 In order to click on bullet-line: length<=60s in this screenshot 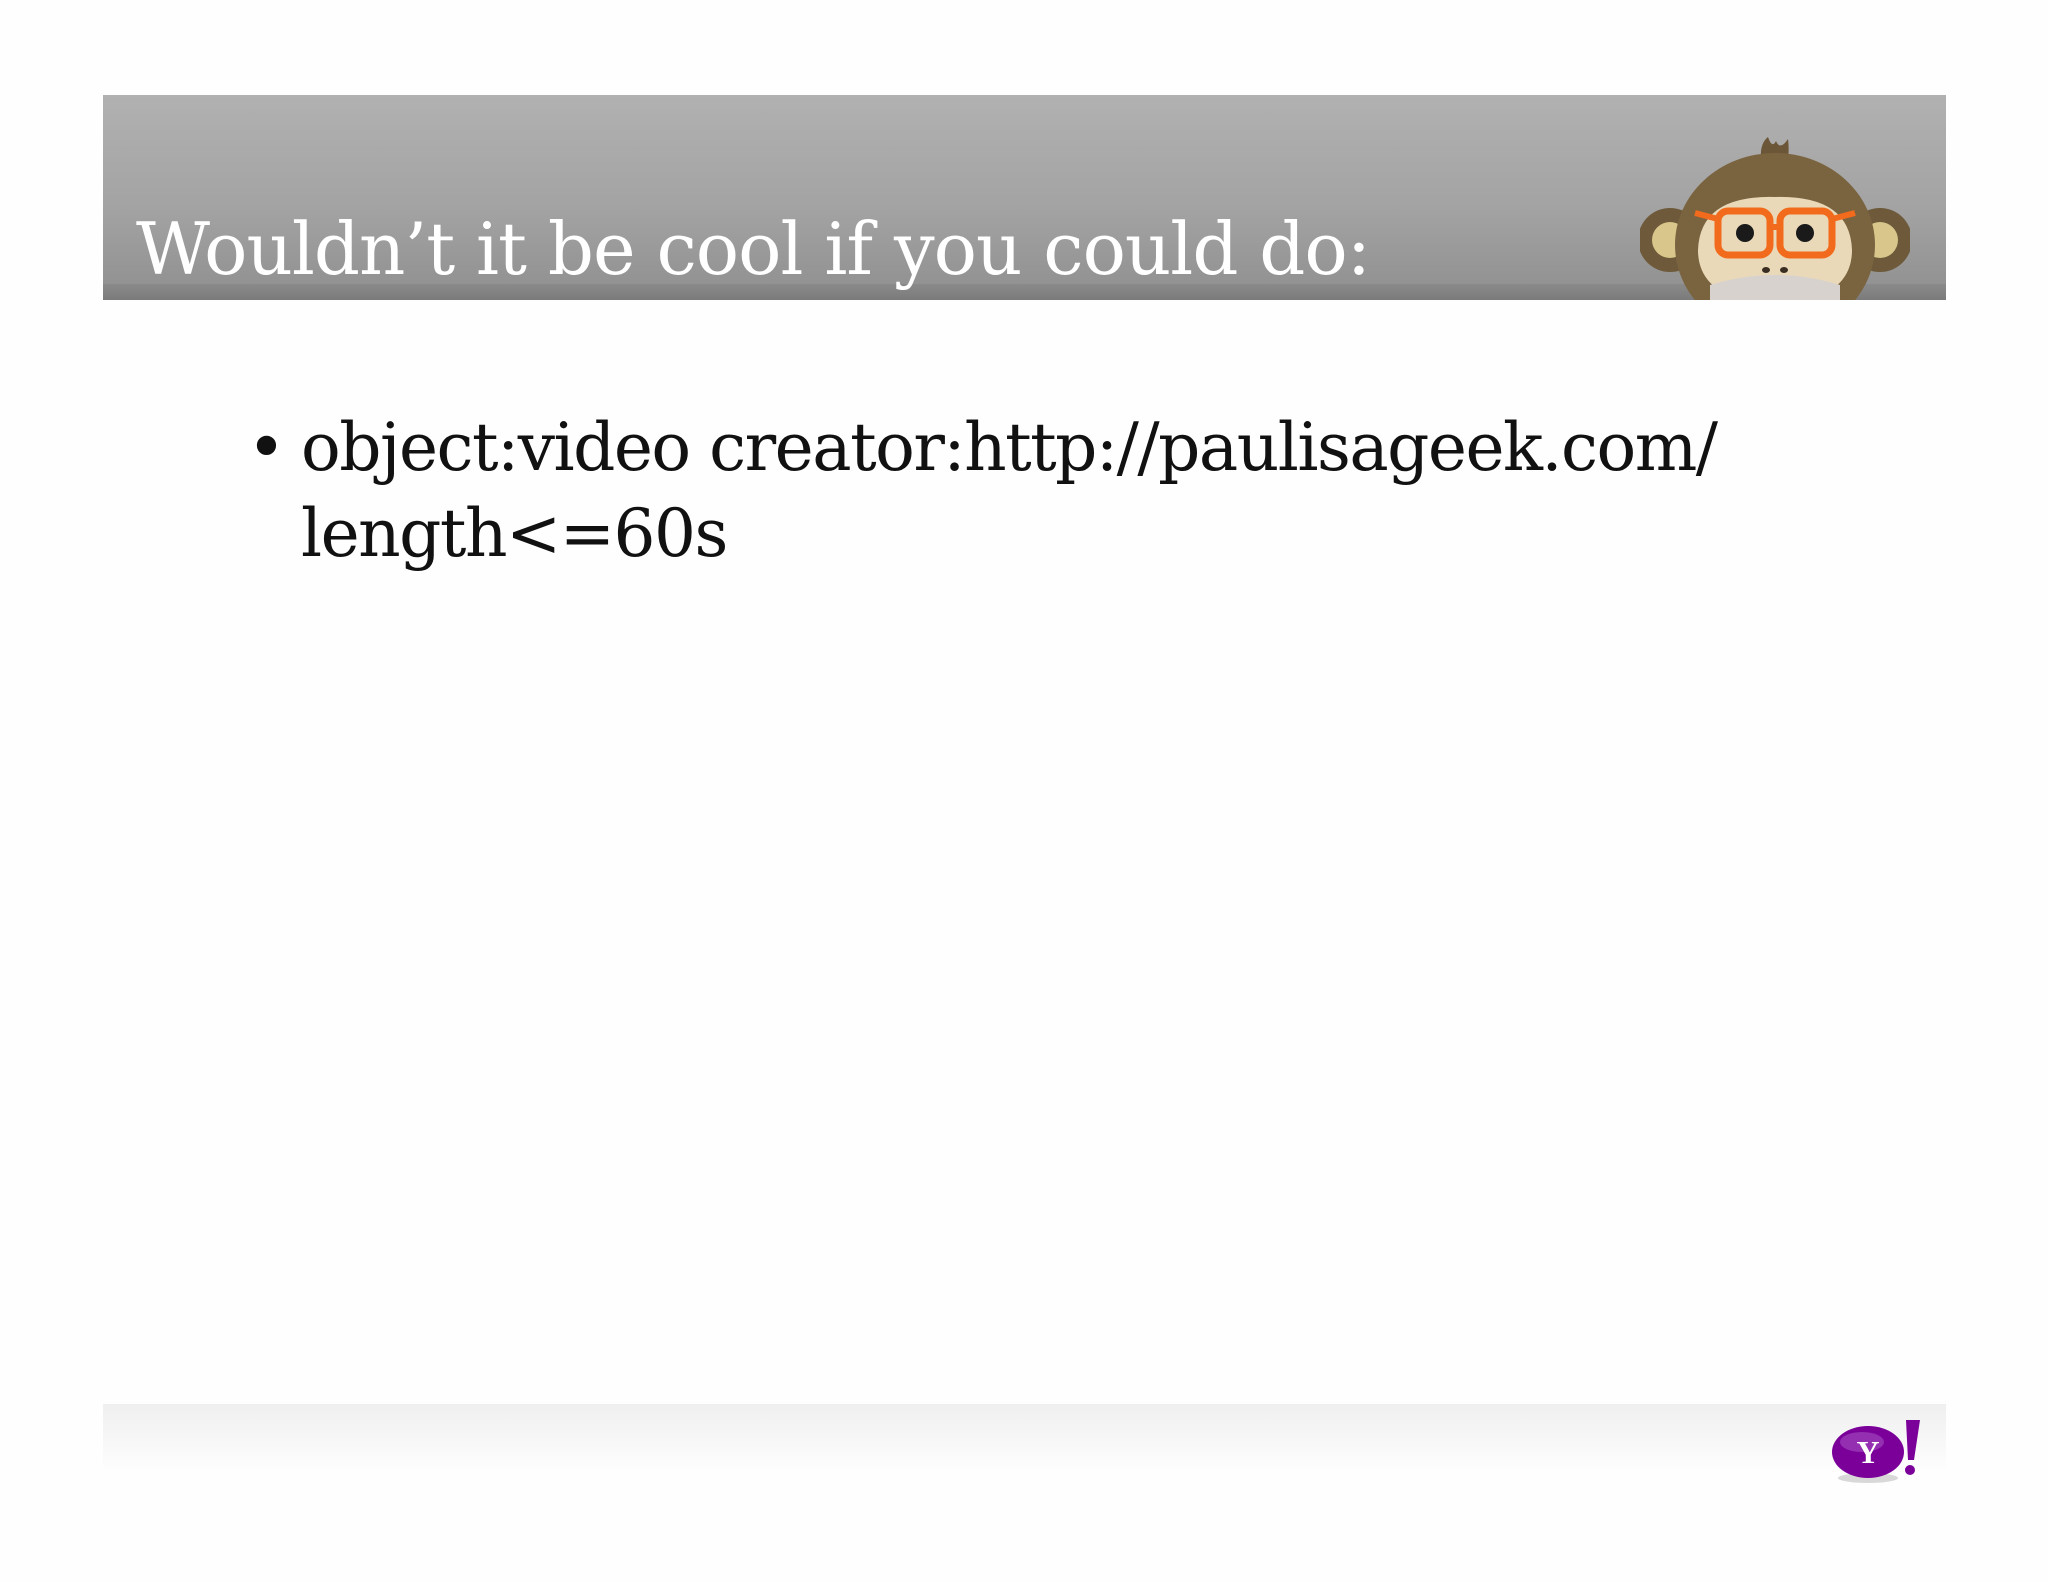, I will do `click(514, 533)`.